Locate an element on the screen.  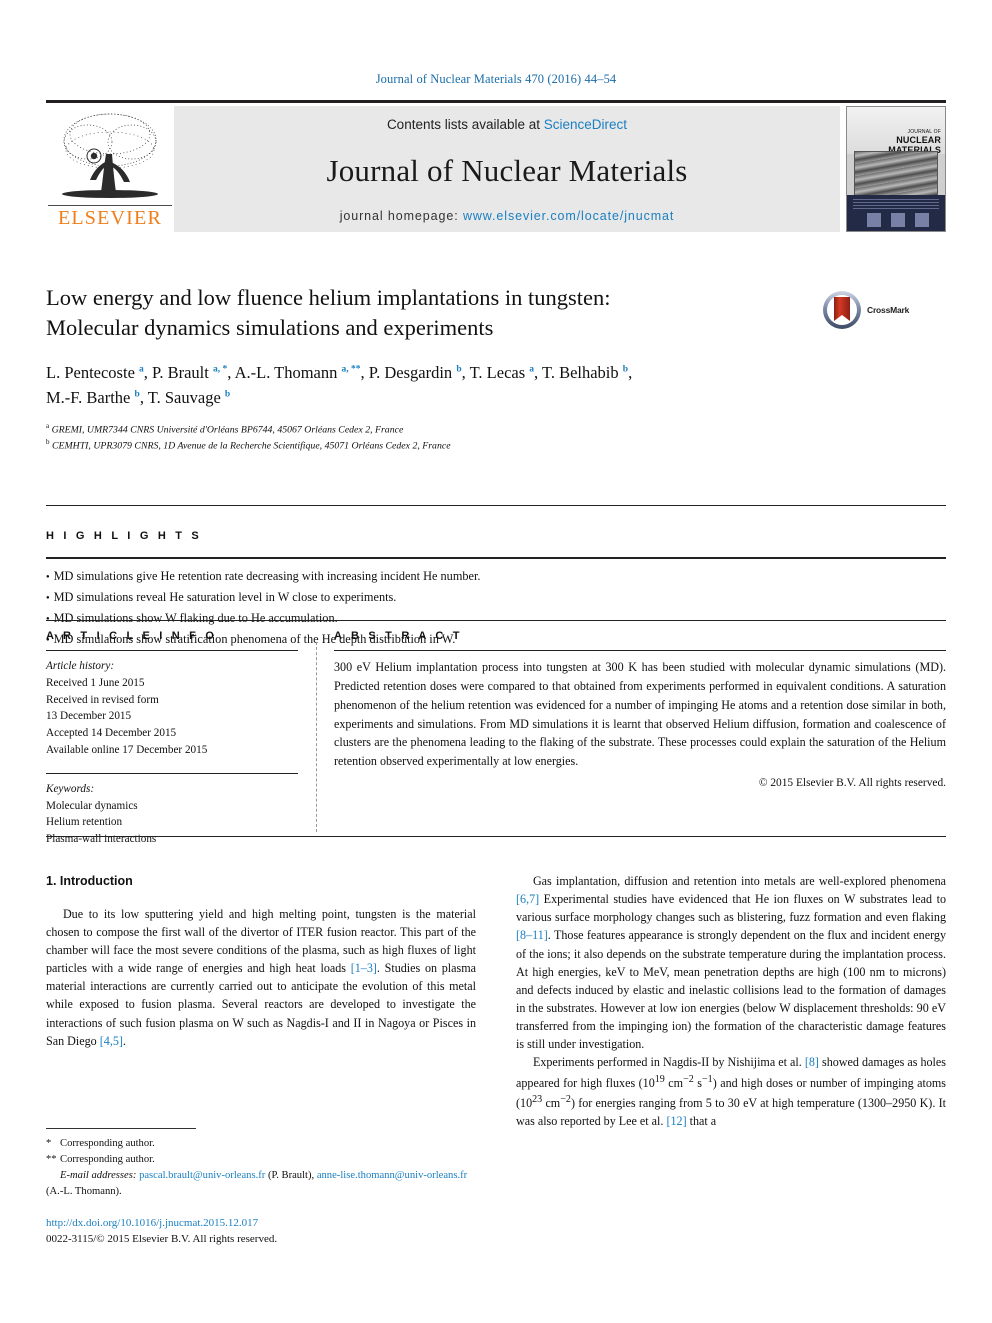
email-owner-2: (A.-L. Thomann). is located at coordinates (84, 1191).